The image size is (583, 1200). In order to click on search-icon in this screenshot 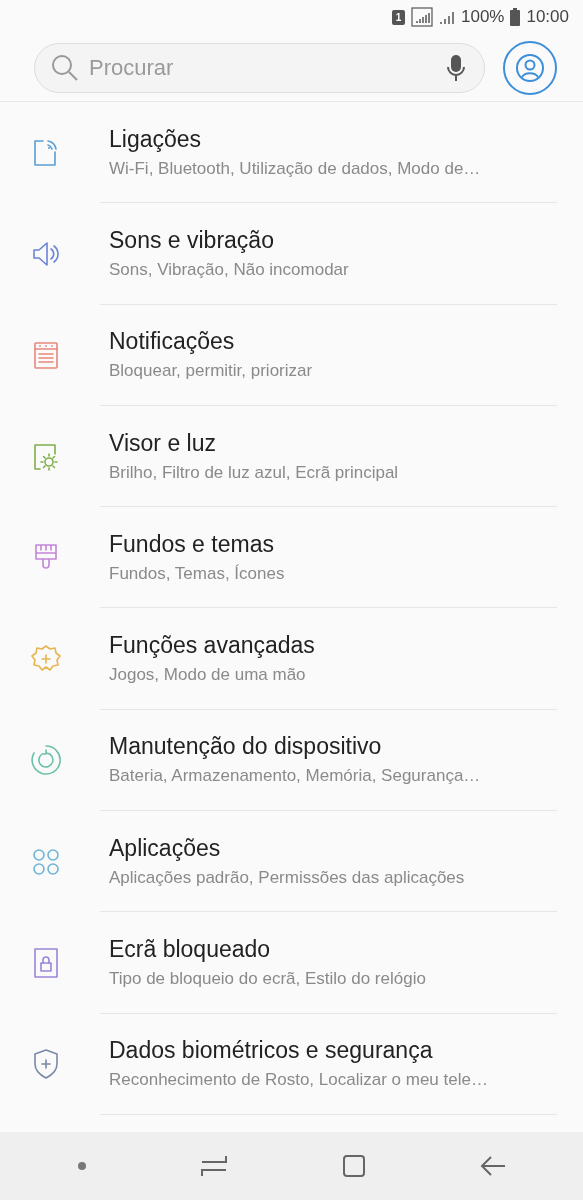, I will do `click(65, 67)`.